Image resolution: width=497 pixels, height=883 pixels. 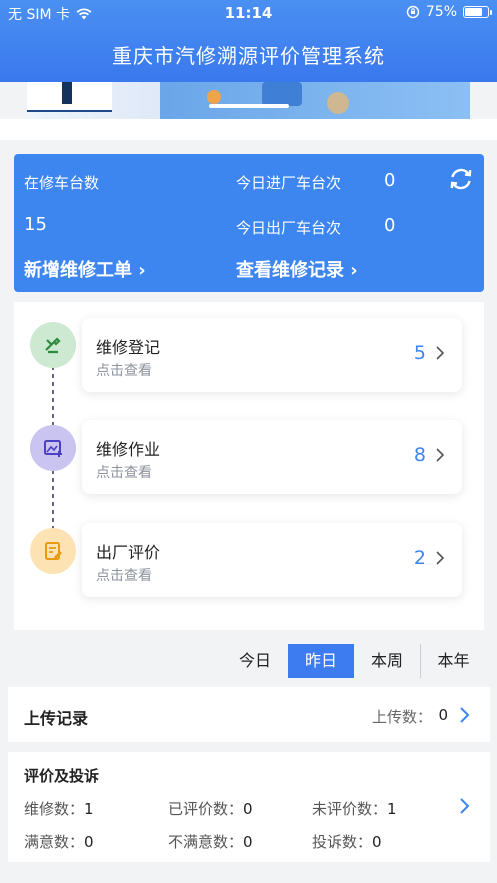 I want to click on flow-card-work: 维修作业 点击查看 8, so click(x=272, y=457).